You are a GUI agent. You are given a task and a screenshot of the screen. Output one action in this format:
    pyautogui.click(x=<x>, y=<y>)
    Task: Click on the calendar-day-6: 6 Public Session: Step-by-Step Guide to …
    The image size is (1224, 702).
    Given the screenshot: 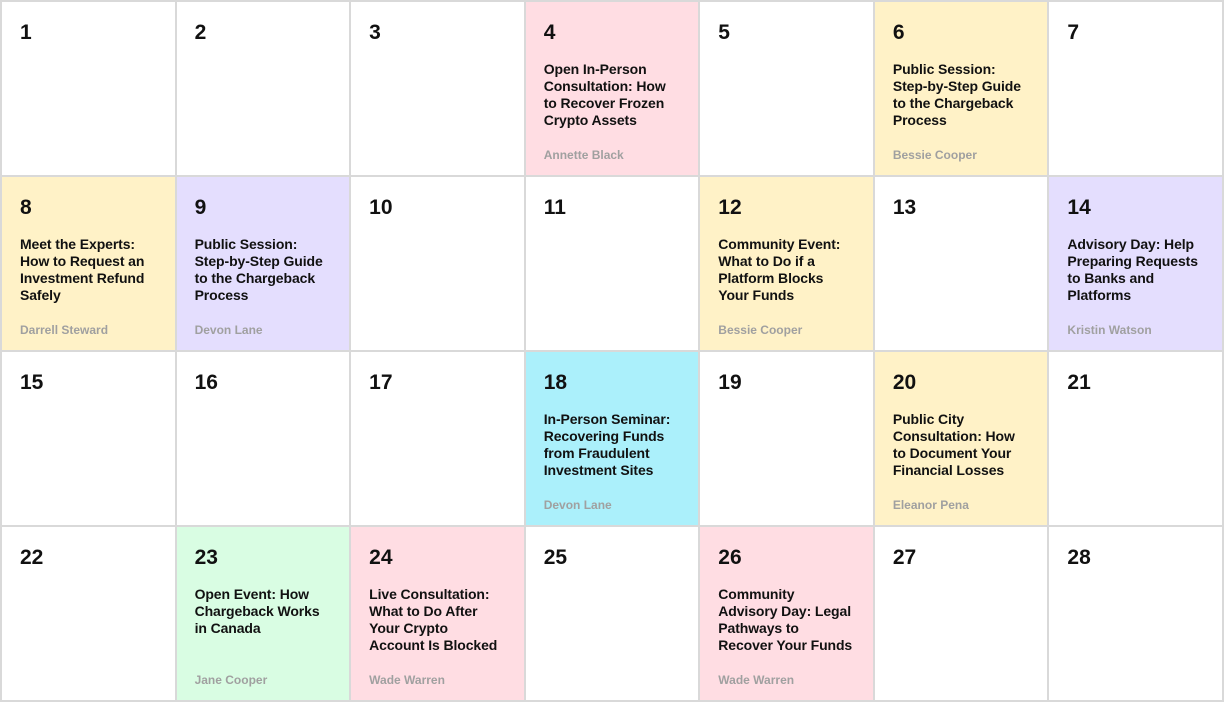 What is the action you would take?
    pyautogui.click(x=961, y=88)
    